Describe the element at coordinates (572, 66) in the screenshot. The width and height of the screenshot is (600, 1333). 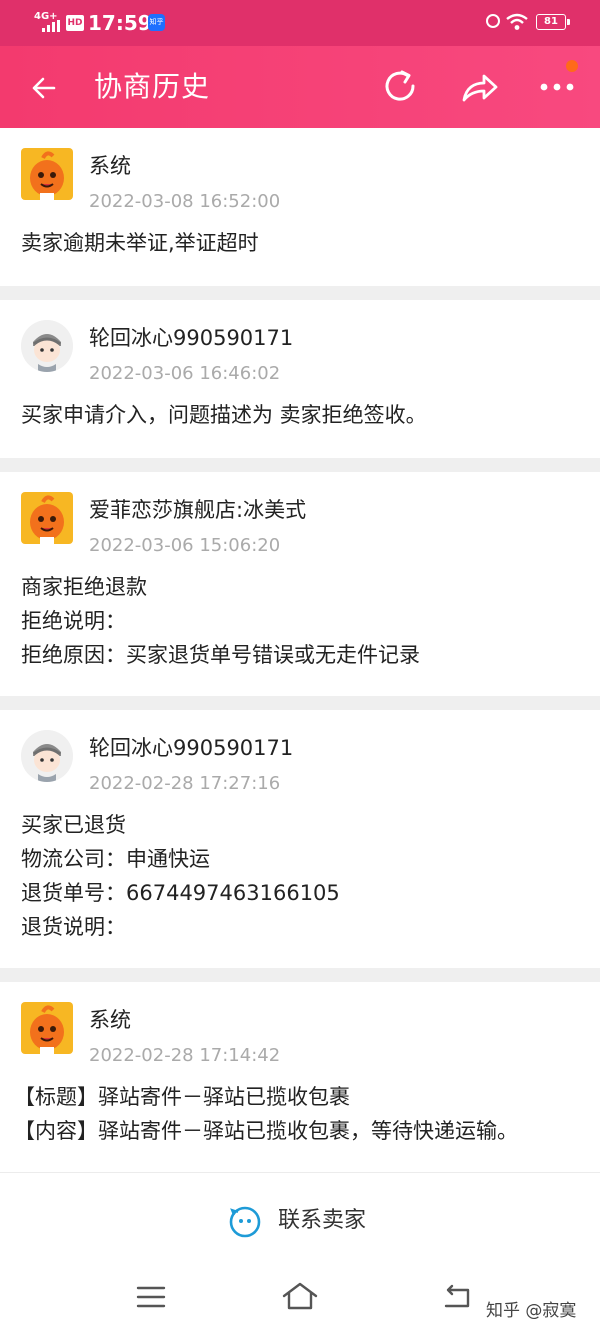
I see `notification-dot` at that location.